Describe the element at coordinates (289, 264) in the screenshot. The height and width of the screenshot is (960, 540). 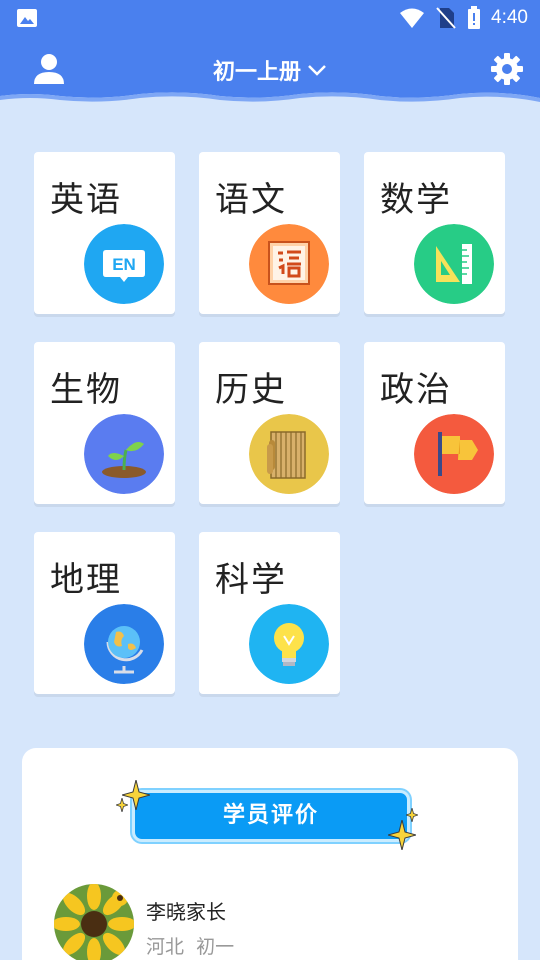
I see `chinese-char-icon` at that location.